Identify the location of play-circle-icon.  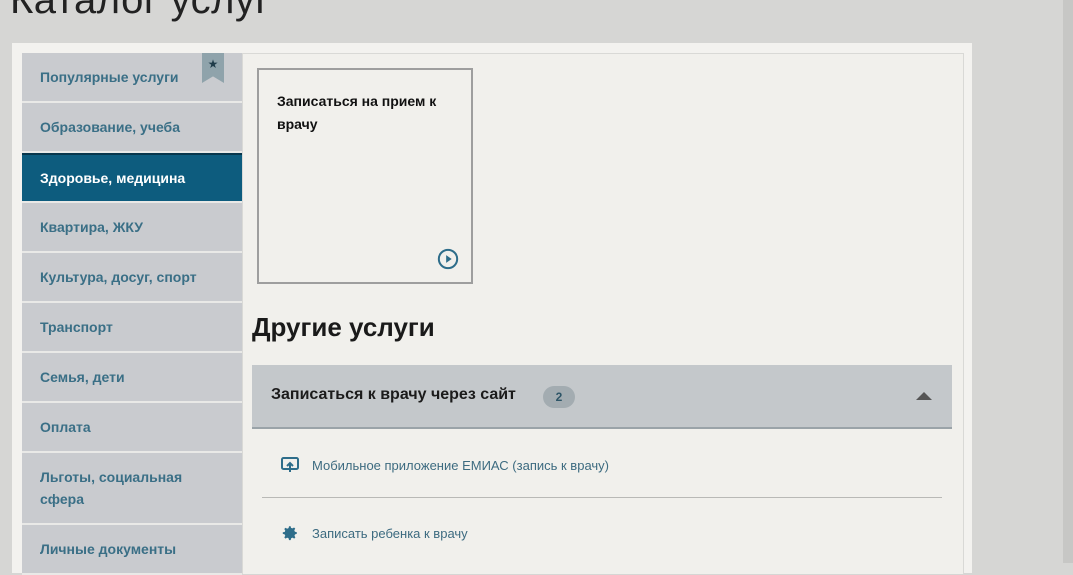
(448, 259).